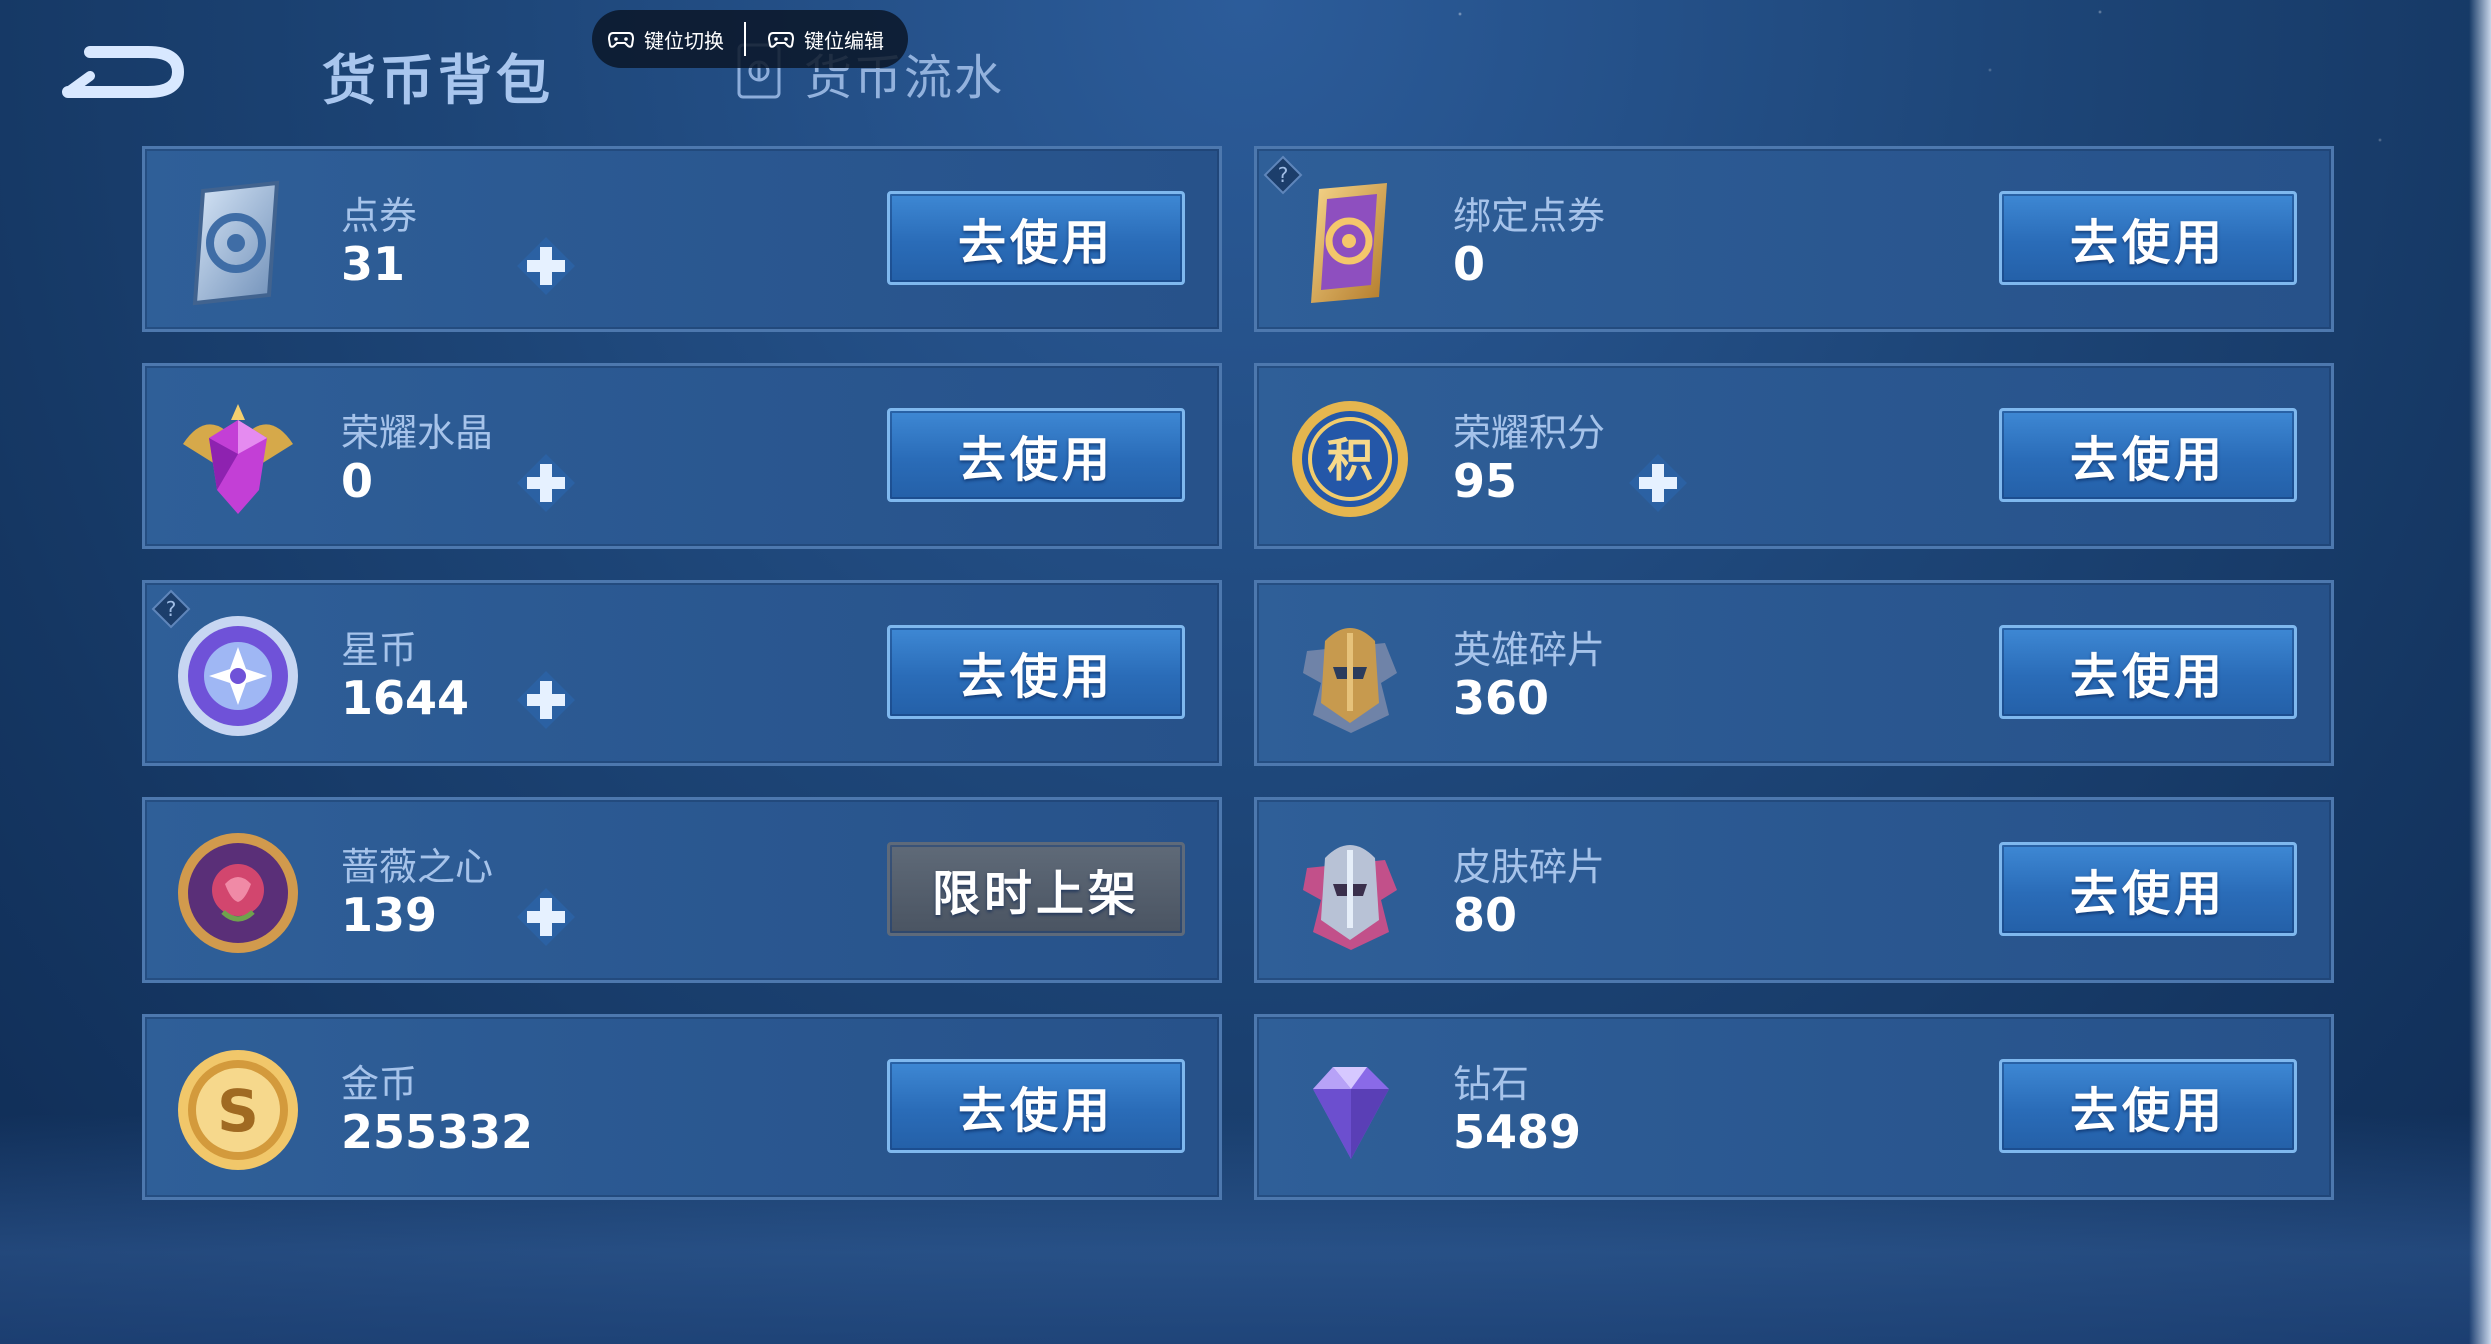 The width and height of the screenshot is (2491, 1344). What do you see at coordinates (238, 459) in the screenshot?
I see `glory-crystal-icon` at bounding box center [238, 459].